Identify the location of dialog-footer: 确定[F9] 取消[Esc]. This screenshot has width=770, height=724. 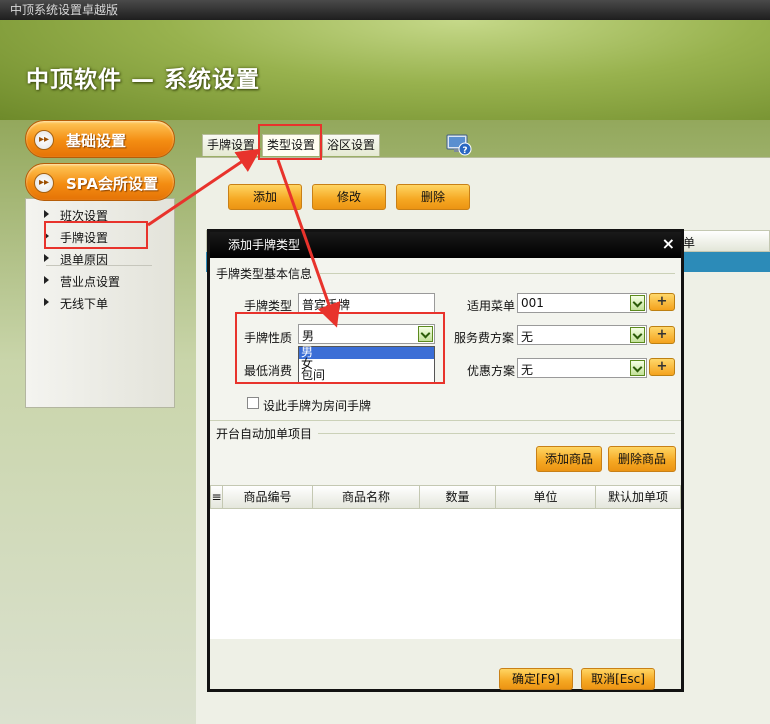
(445, 664).